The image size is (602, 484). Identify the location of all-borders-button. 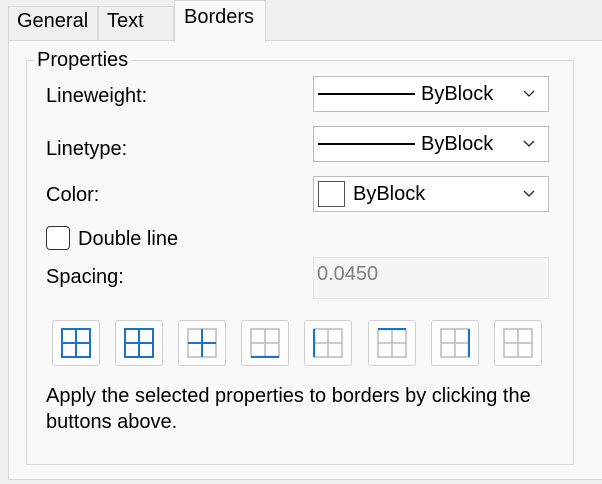
(76, 343).